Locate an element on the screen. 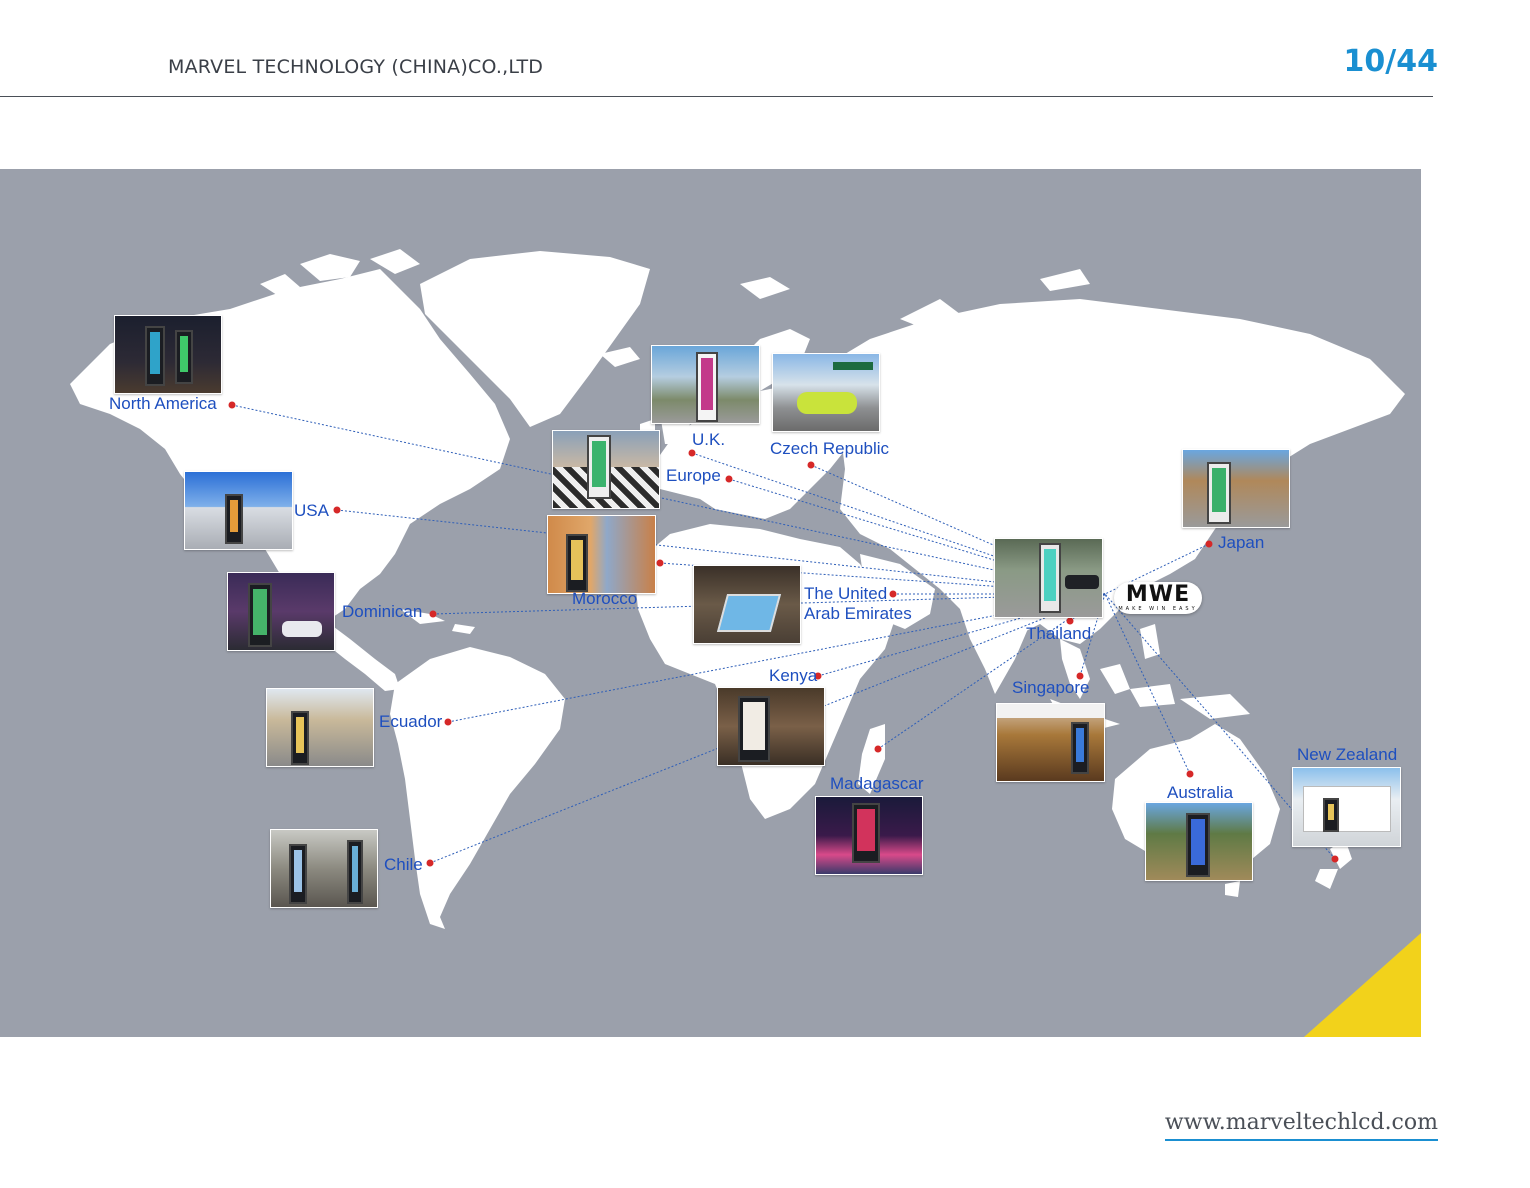  website-url: www.marveltechlcd.com is located at coordinates (1301, 1125).